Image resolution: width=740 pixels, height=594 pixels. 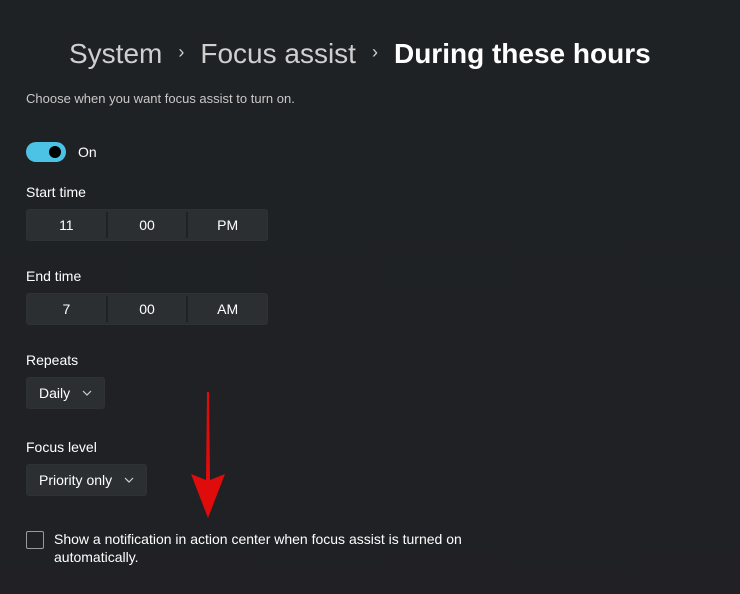 I want to click on end-time-hour: 7, so click(x=66, y=309).